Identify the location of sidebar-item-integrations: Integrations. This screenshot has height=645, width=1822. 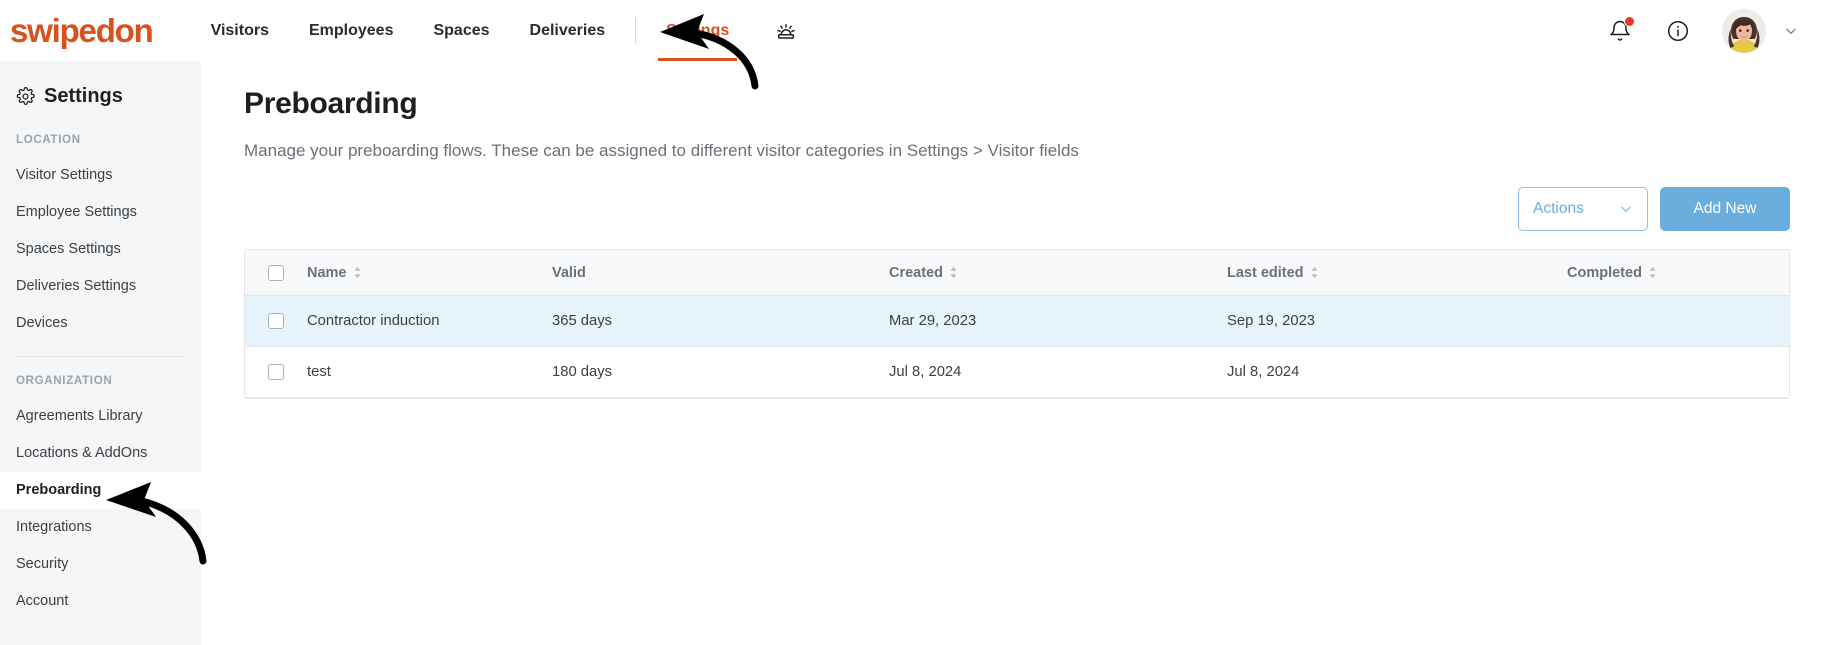
(100, 527).